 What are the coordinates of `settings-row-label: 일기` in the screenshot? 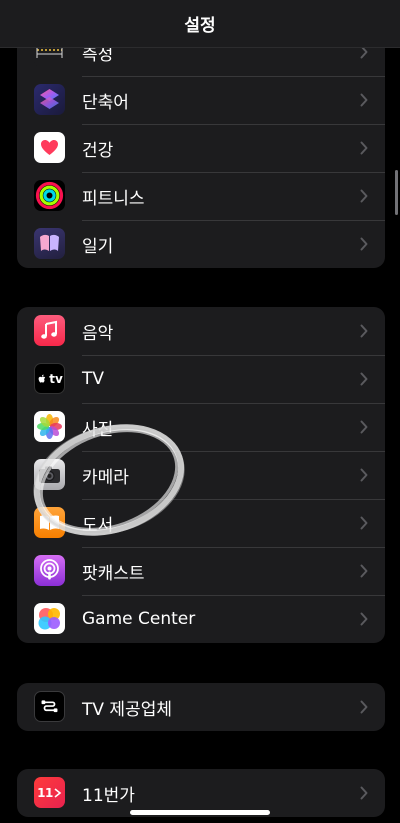 It's located at (98, 246).